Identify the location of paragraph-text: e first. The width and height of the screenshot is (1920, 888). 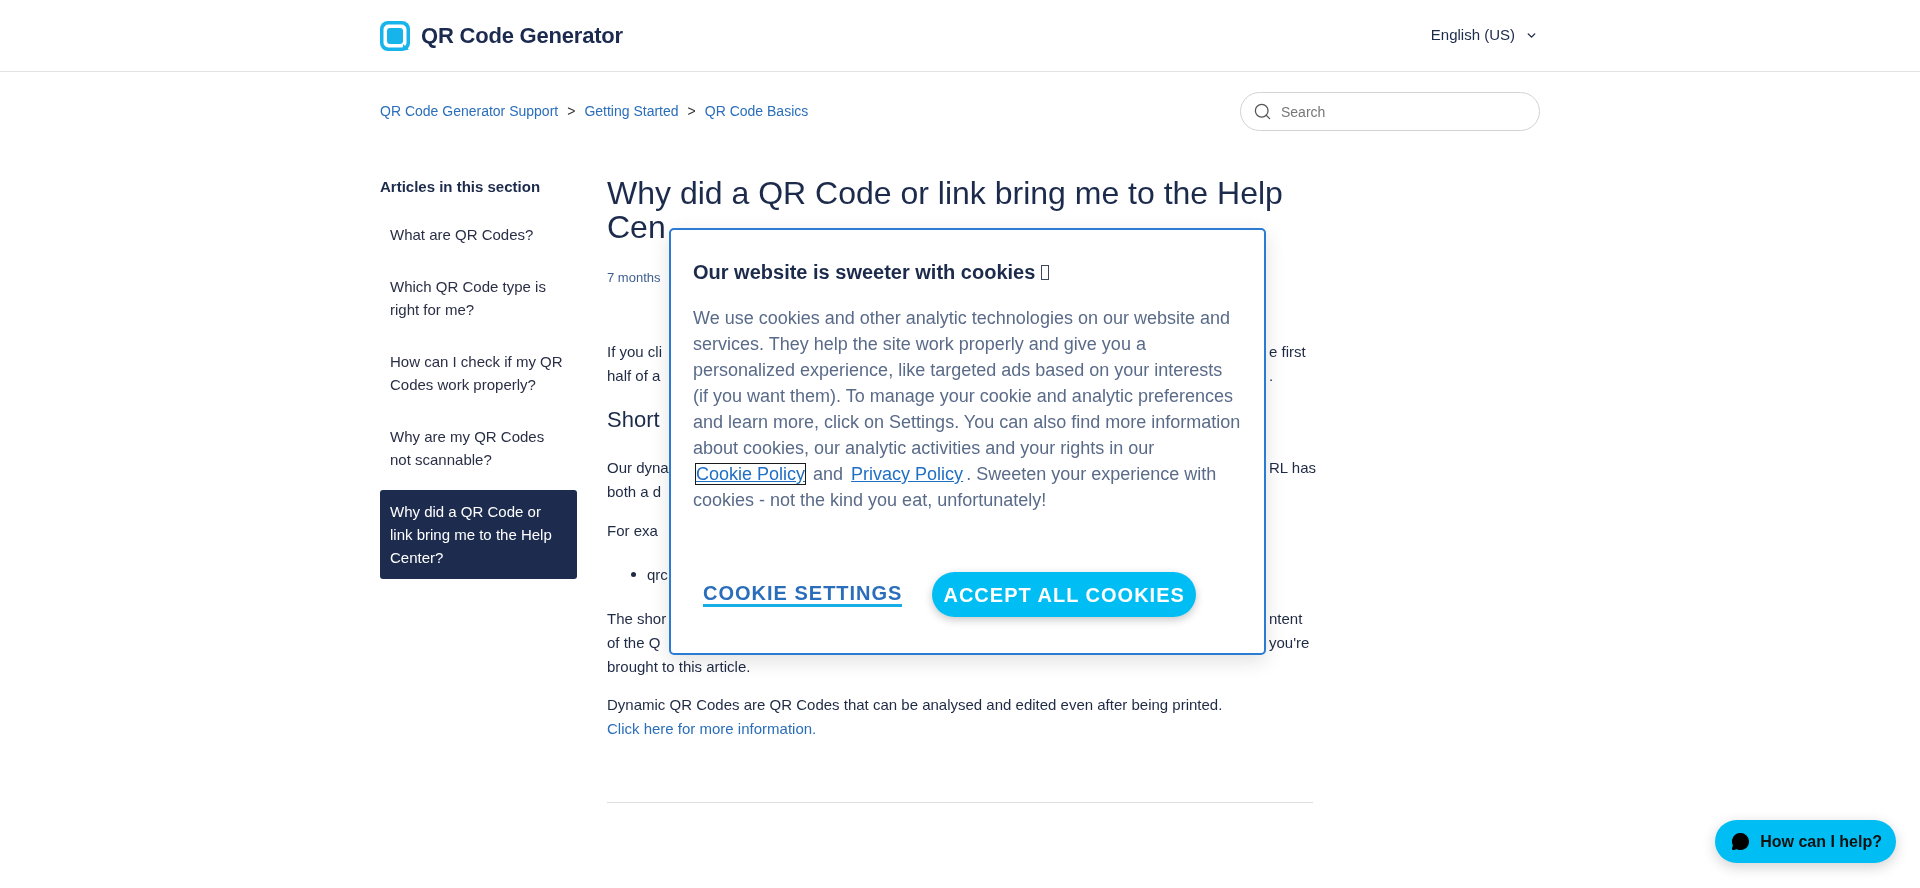
(1287, 351).